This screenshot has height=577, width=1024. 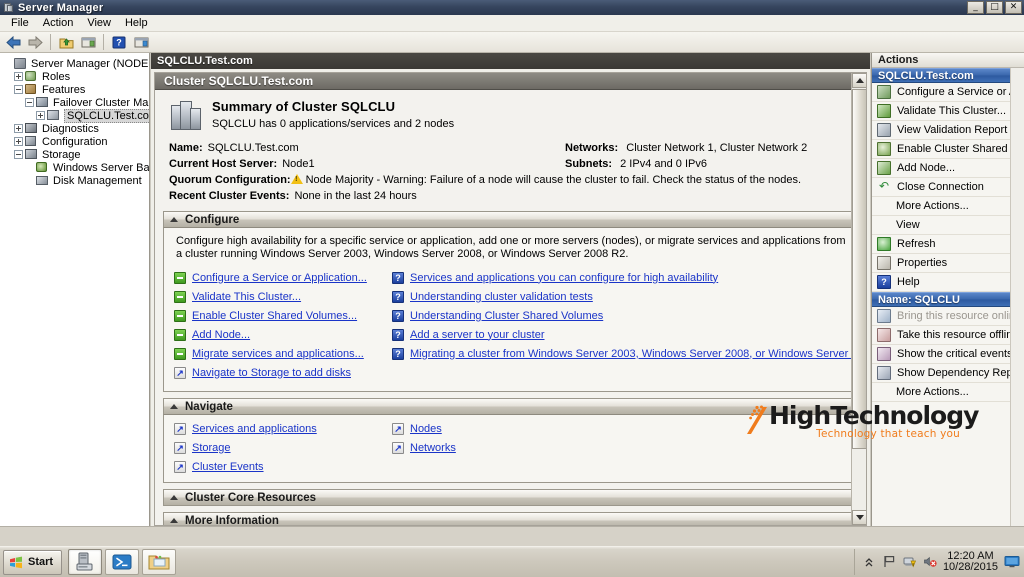 What do you see at coordinates (870, 562) in the screenshot?
I see `show-hidden-icons-icon` at bounding box center [870, 562].